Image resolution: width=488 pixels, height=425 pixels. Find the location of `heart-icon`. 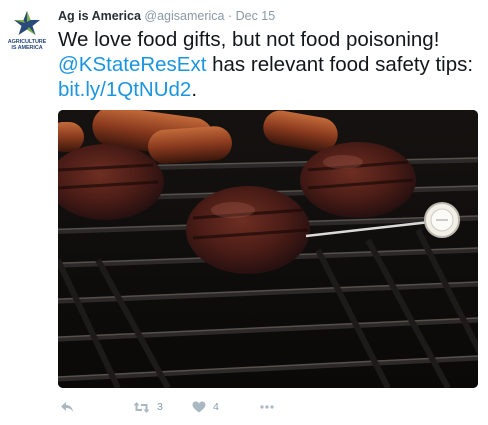

heart-icon is located at coordinates (199, 407).